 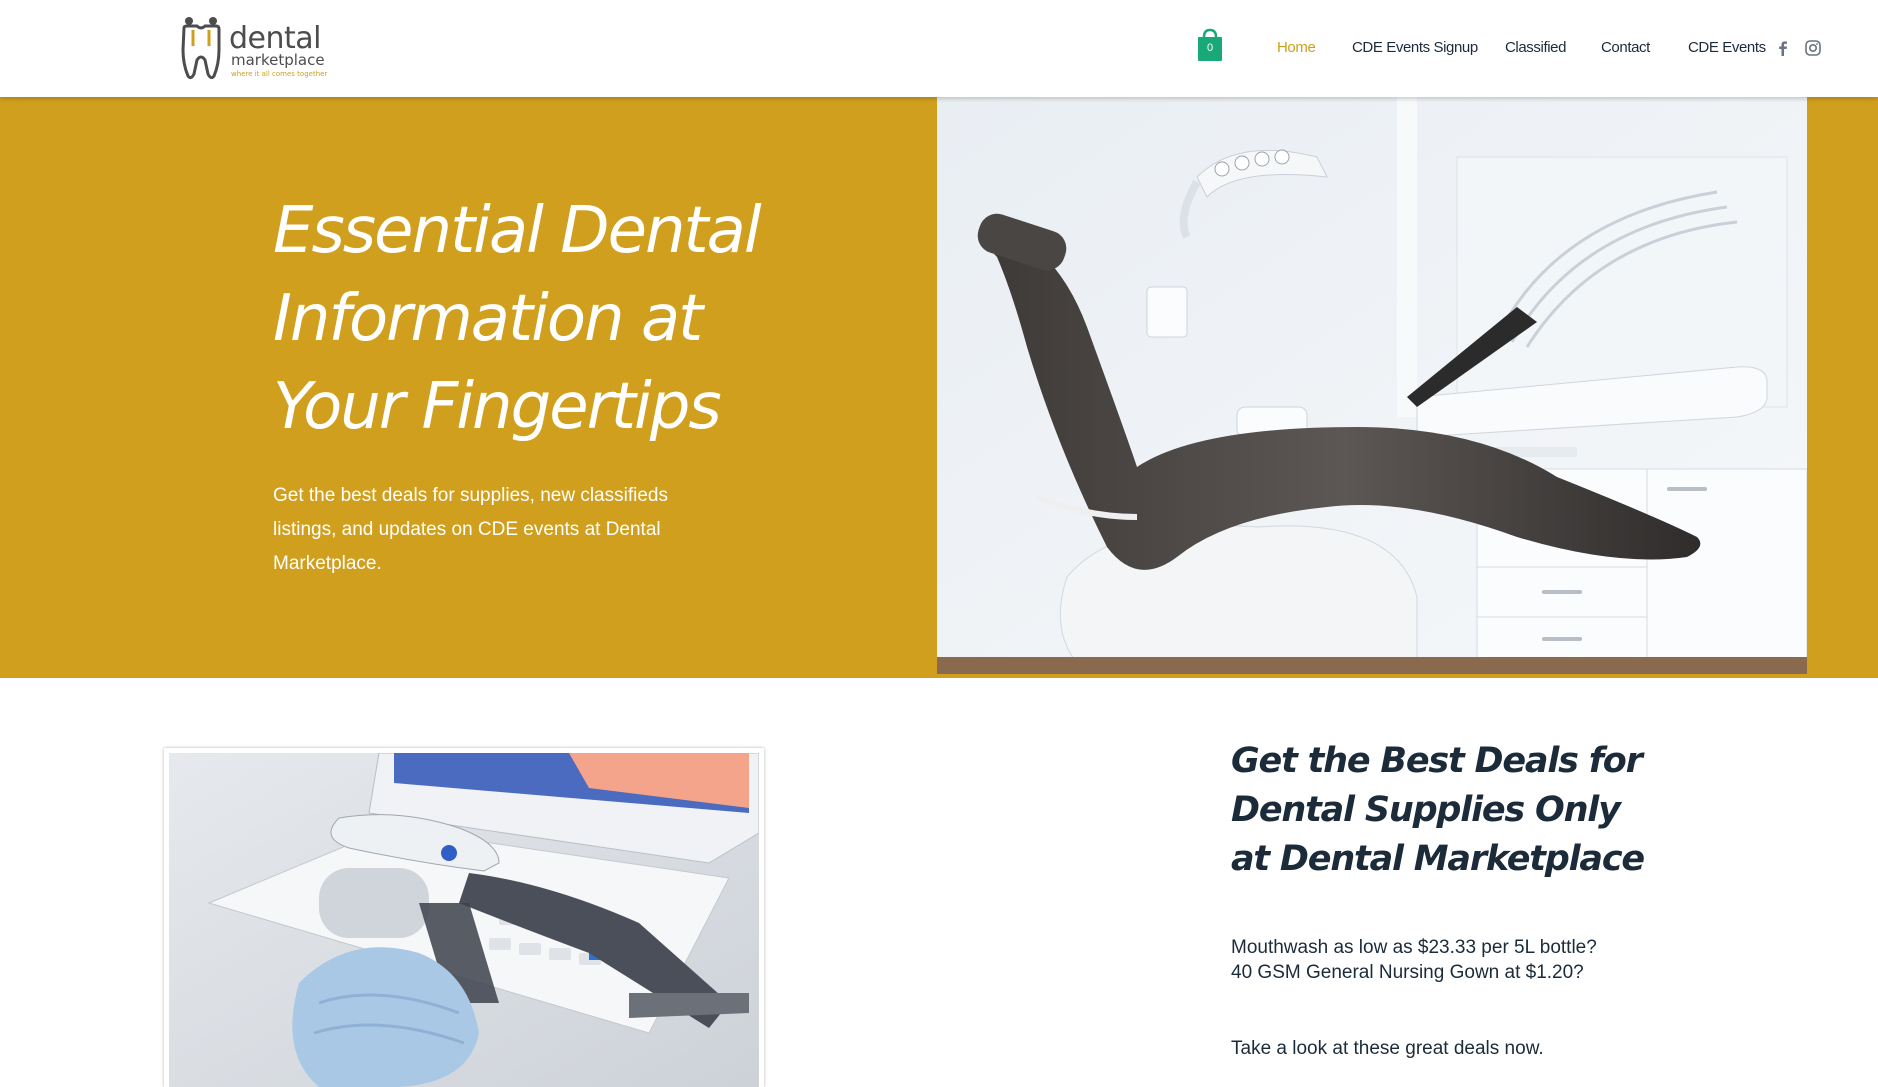 I want to click on deals-title-line: at Dental Marketplace, so click(x=1438, y=859).